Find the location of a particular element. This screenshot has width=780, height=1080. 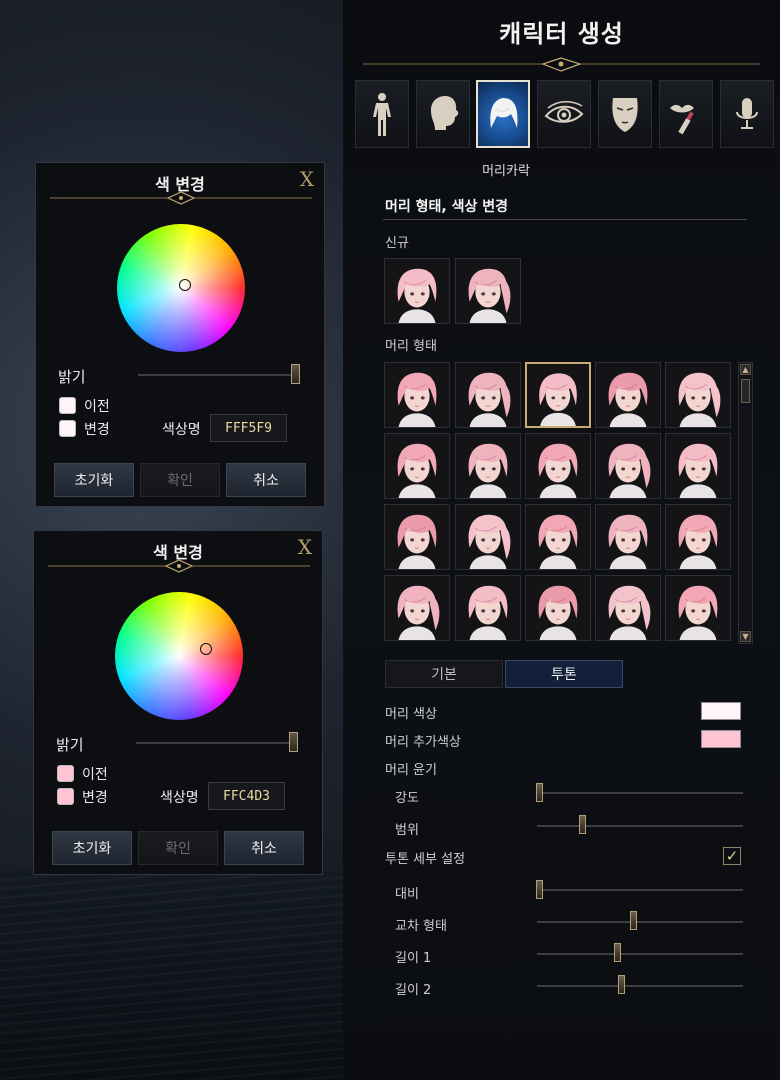

hairstyles-scrollbar: ▲ ▼ is located at coordinates (745, 503).